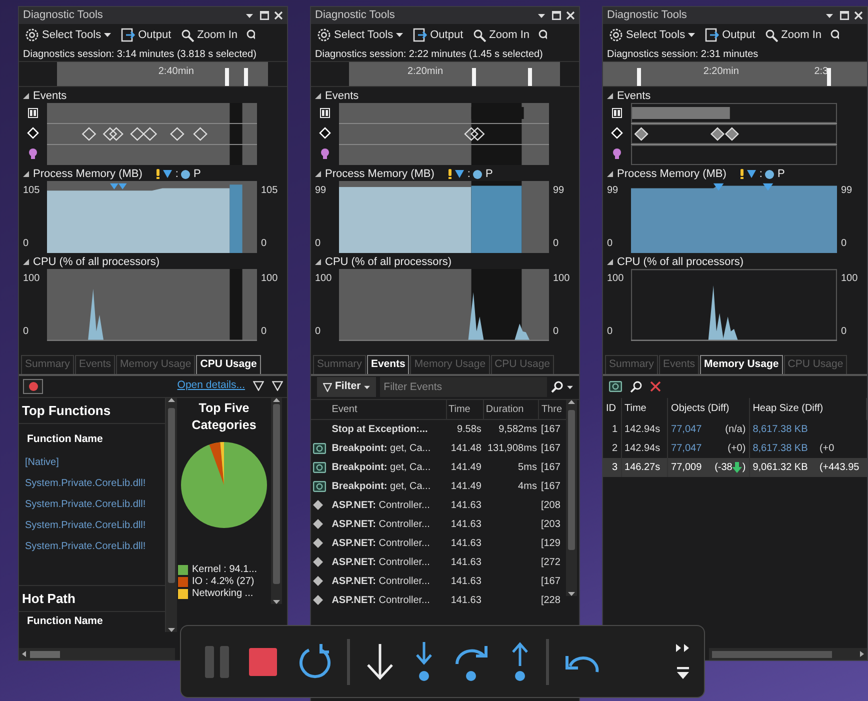  What do you see at coordinates (683, 673) in the screenshot?
I see `overflow-icon` at bounding box center [683, 673].